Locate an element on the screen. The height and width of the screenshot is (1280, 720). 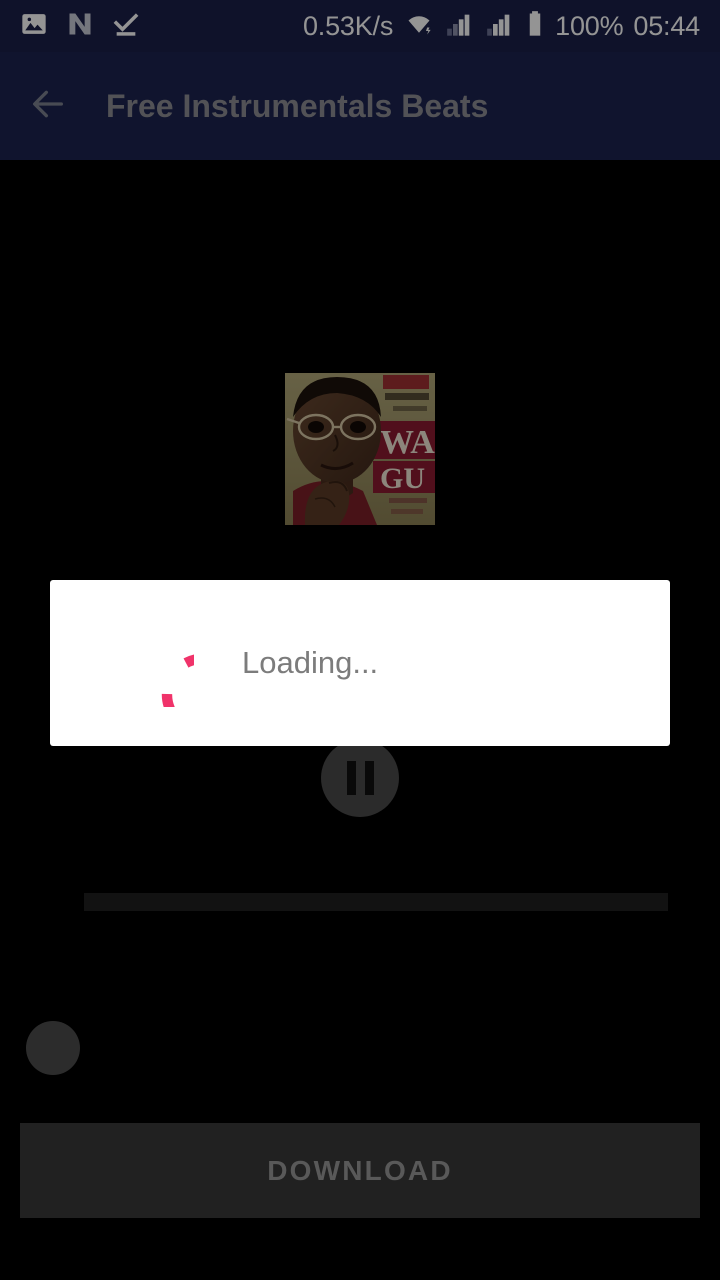
status-bar: 0.53K/s 100% 05:44 is located at coordinates (360, 26).